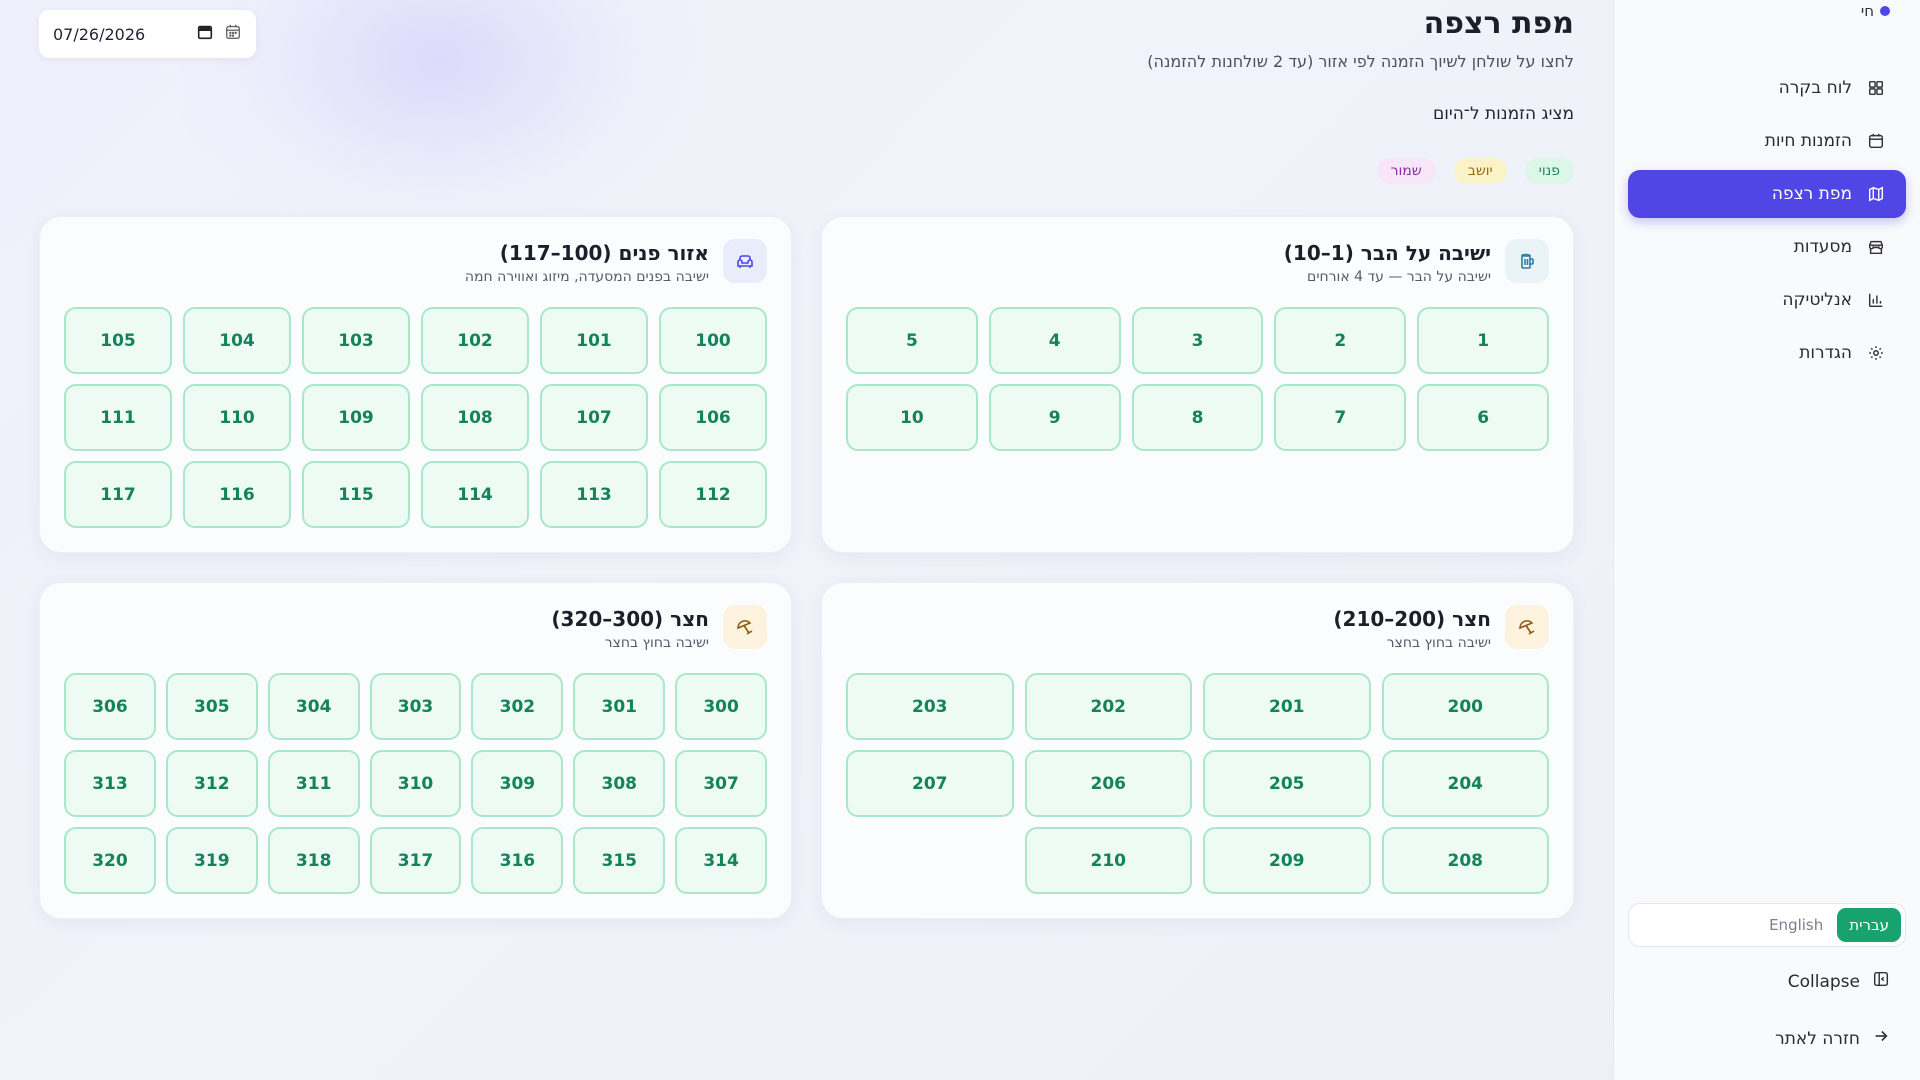 The width and height of the screenshot is (1920, 1080). Describe the element at coordinates (211, 706) in the screenshot. I see `table-305: 305` at that location.